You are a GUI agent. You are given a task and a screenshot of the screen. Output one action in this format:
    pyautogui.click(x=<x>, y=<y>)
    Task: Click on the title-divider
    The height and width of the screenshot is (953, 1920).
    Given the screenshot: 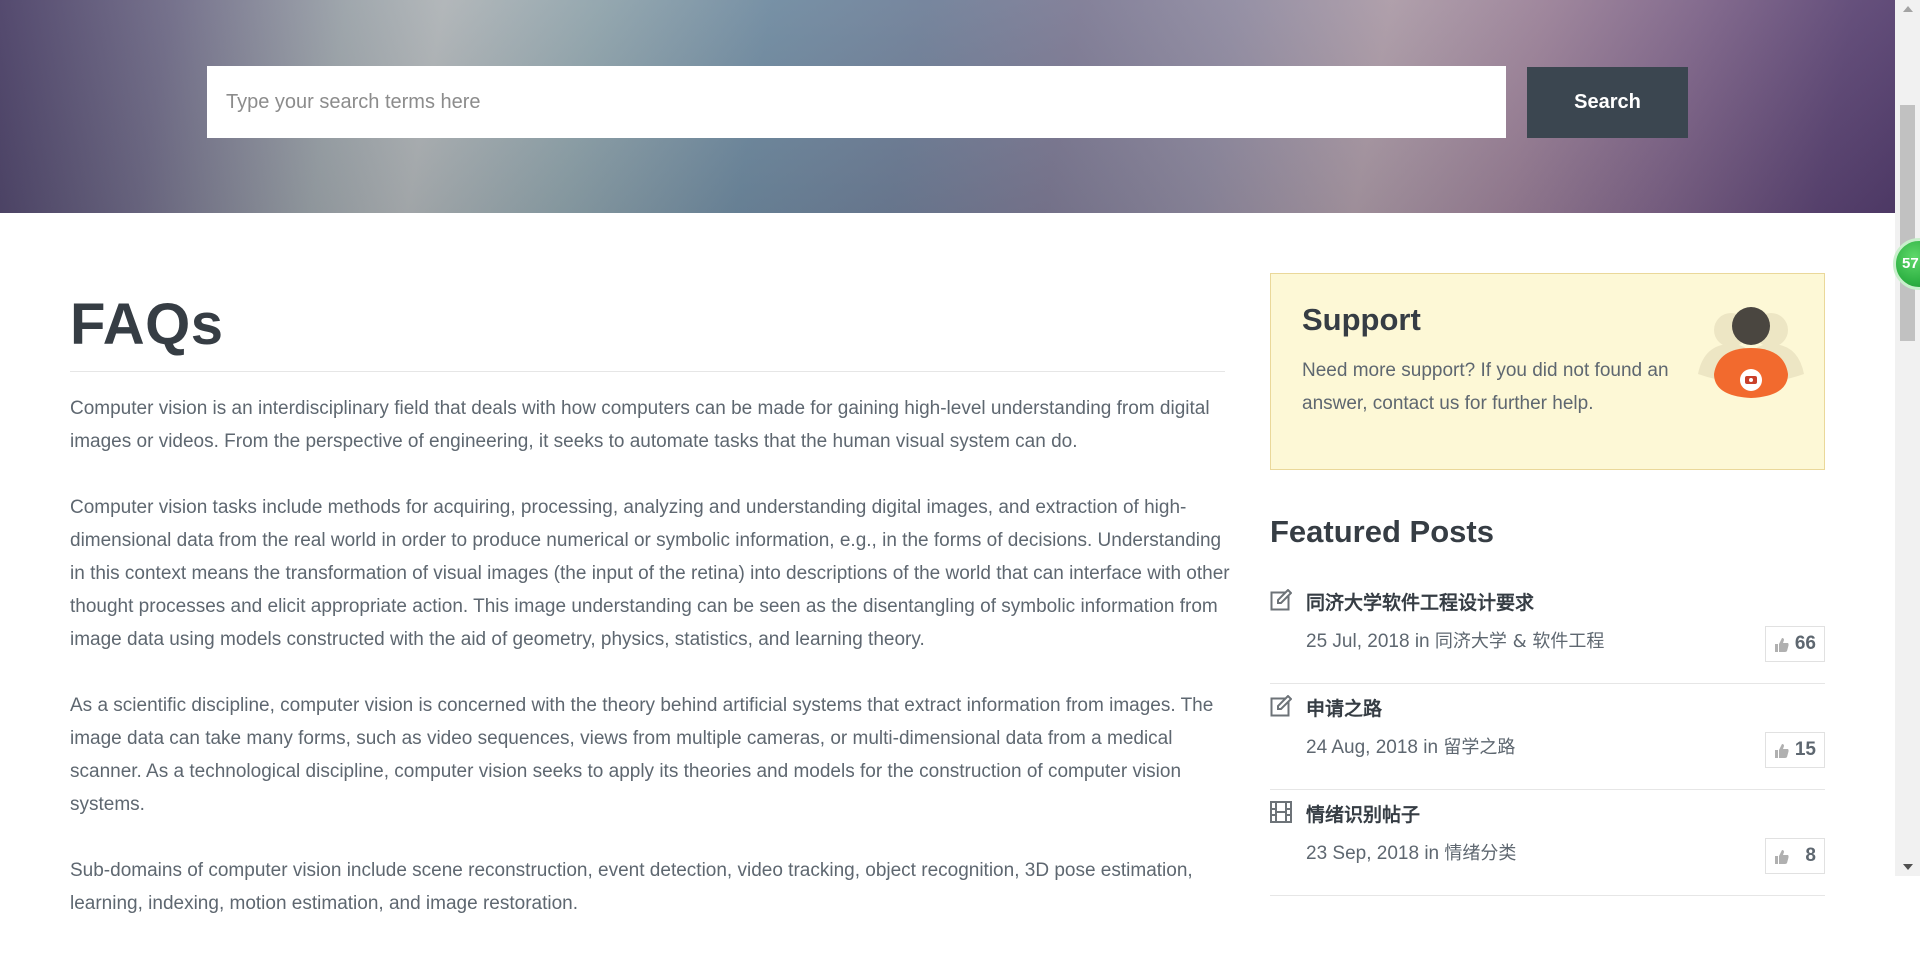 What is the action you would take?
    pyautogui.click(x=647, y=371)
    